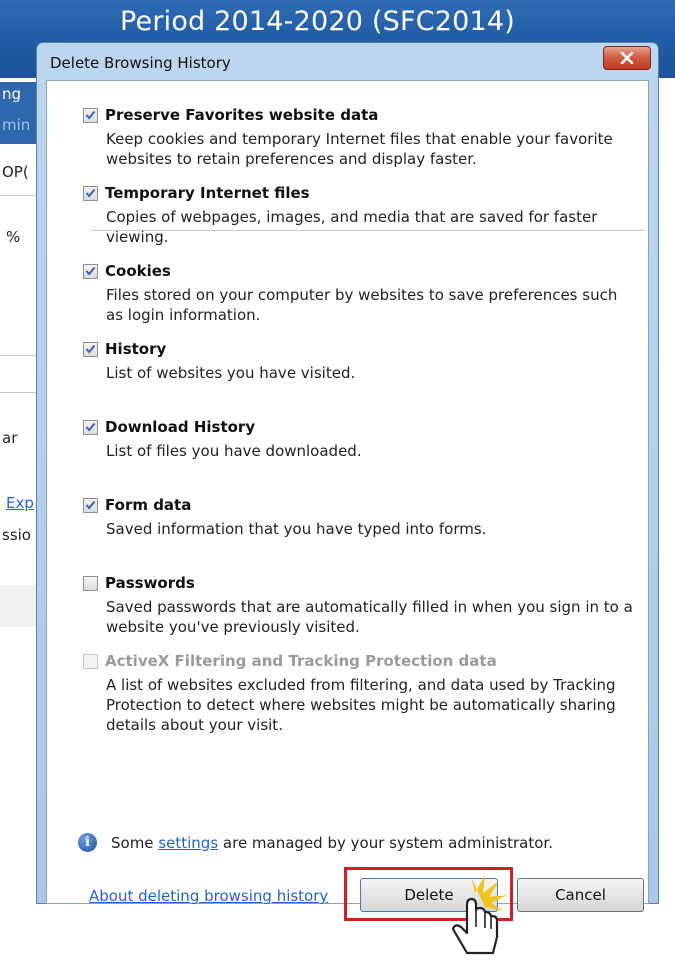  Describe the element at coordinates (148, 505) in the screenshot. I see `option-title: Form data` at that location.